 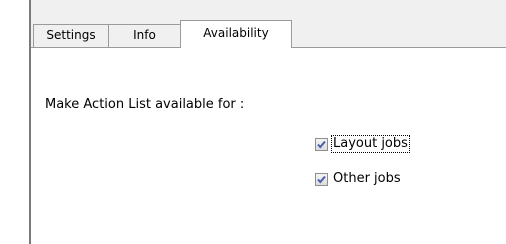 I want to click on tab-info: Info, so click(x=144, y=35).